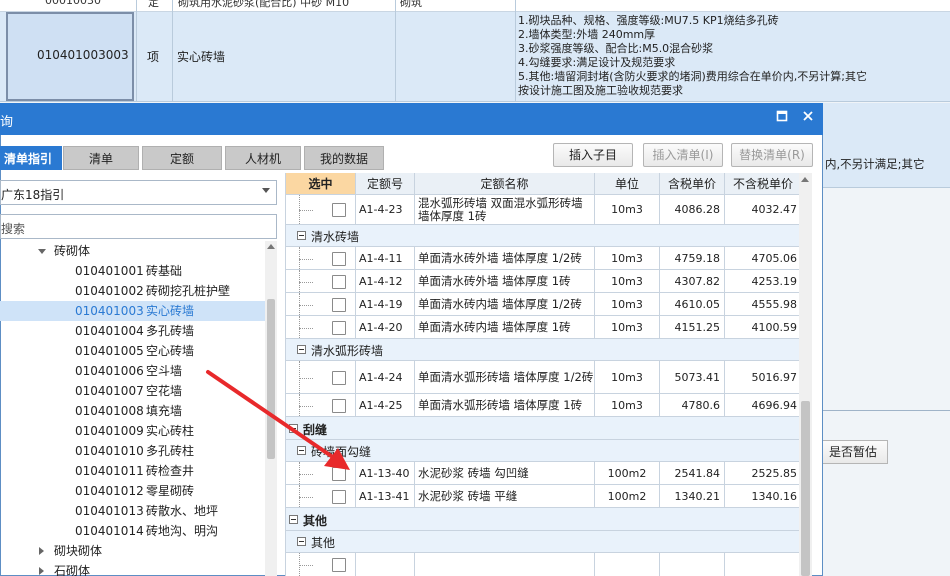 This screenshot has height=576, width=950. I want to click on header-quota-code: 定额号, so click(385, 184).